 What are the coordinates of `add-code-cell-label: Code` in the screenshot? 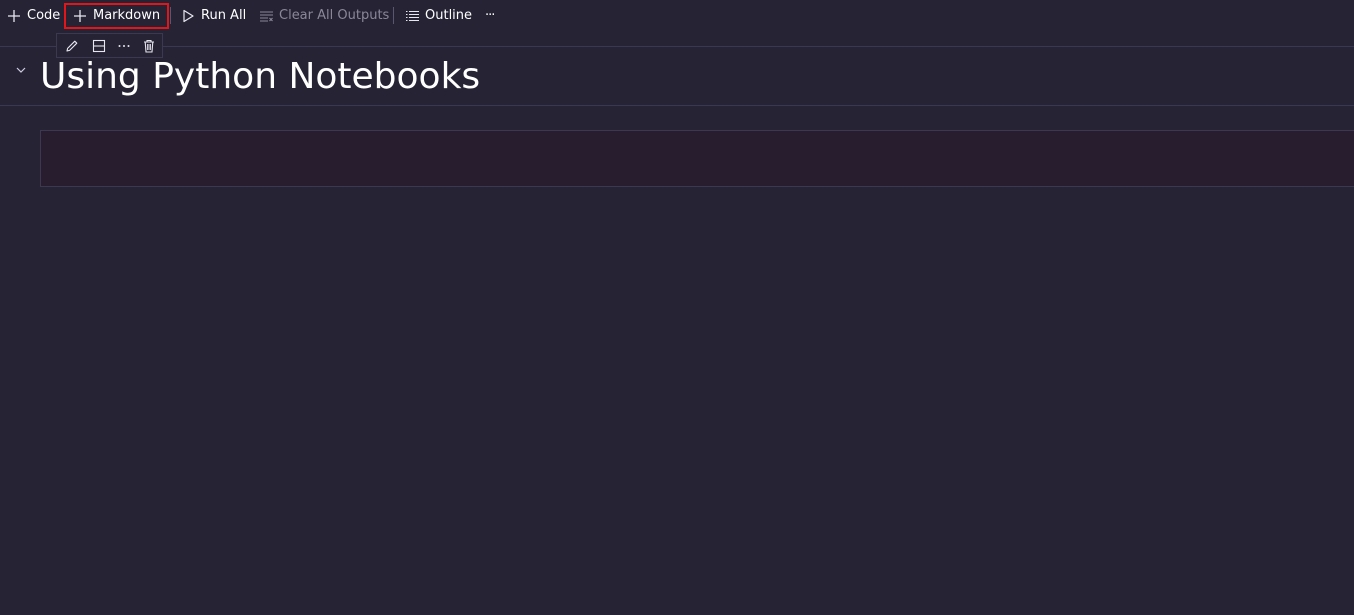 It's located at (44, 15).